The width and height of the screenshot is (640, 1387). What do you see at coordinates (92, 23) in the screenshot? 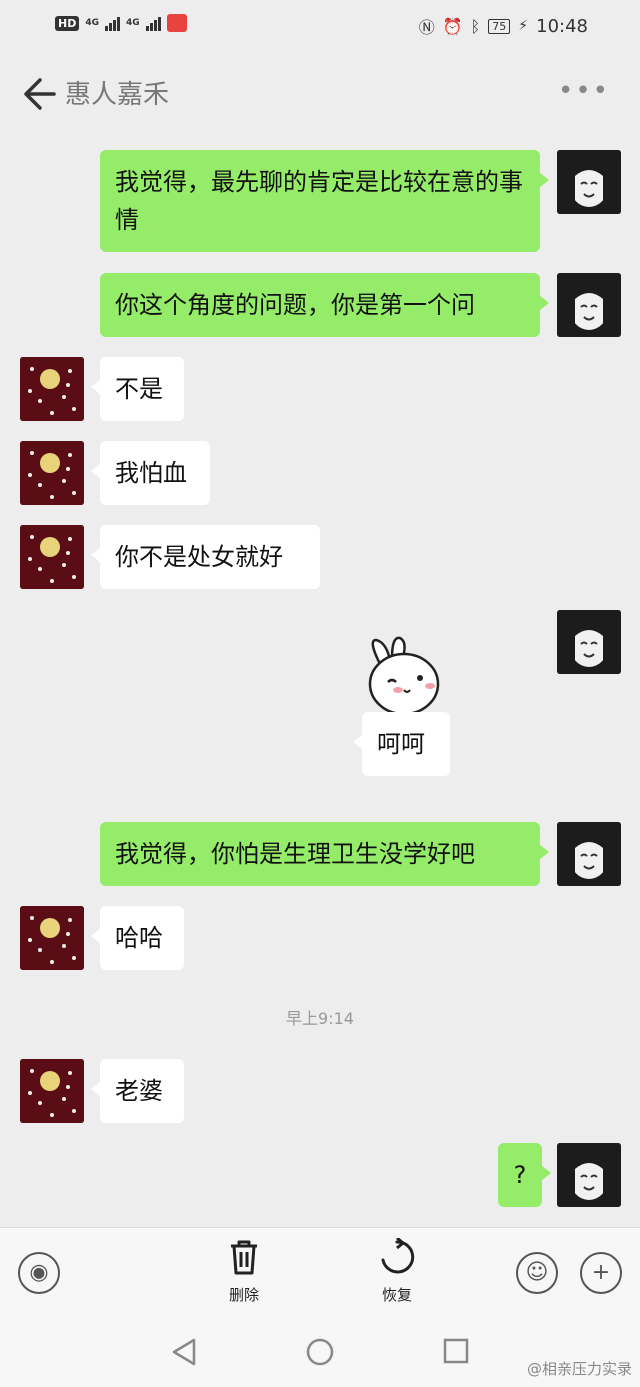
I see `network-type-1: 4G` at bounding box center [92, 23].